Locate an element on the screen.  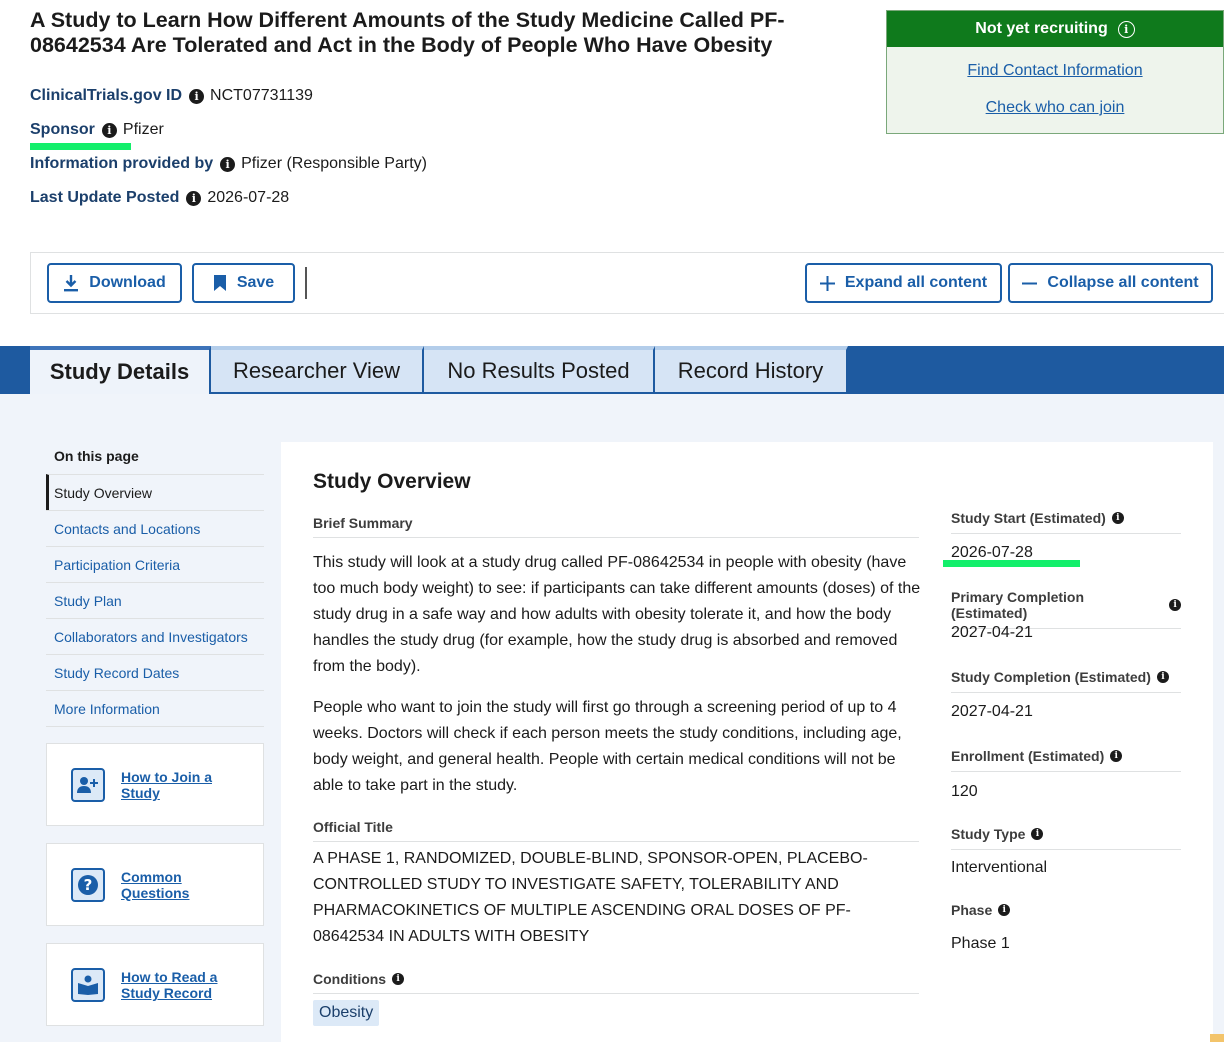
condition-tag: Obesity is located at coordinates (346, 1013).